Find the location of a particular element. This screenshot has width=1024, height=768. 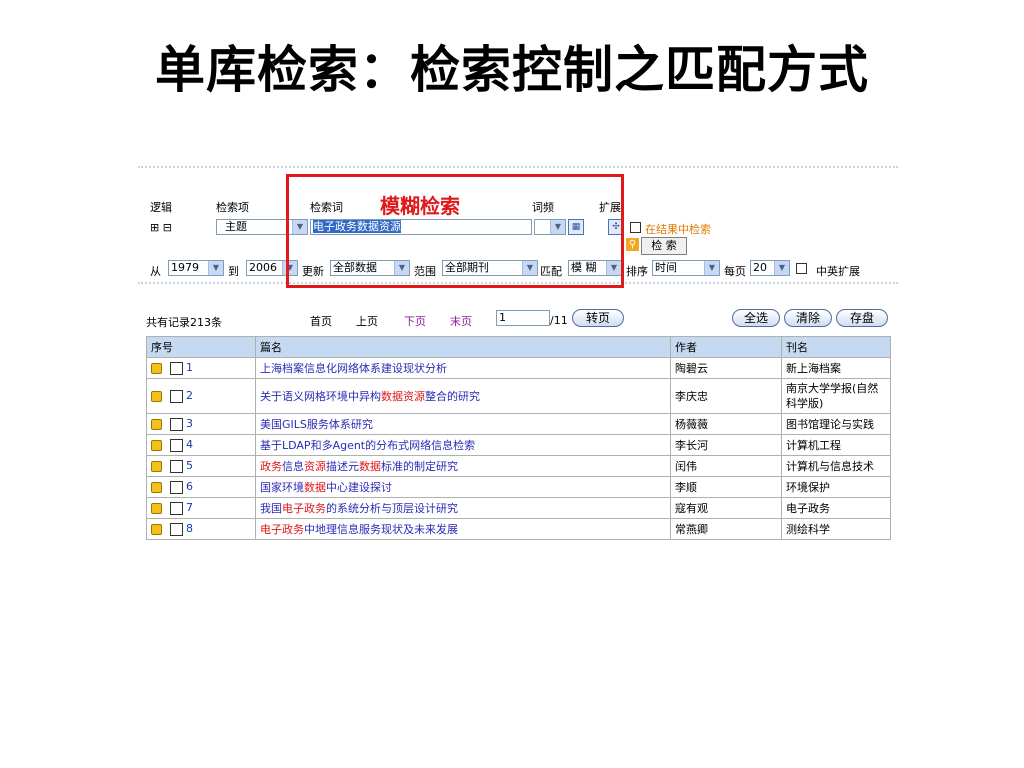

title-segment: 美国GILS服务体系研究 is located at coordinates (316, 424).